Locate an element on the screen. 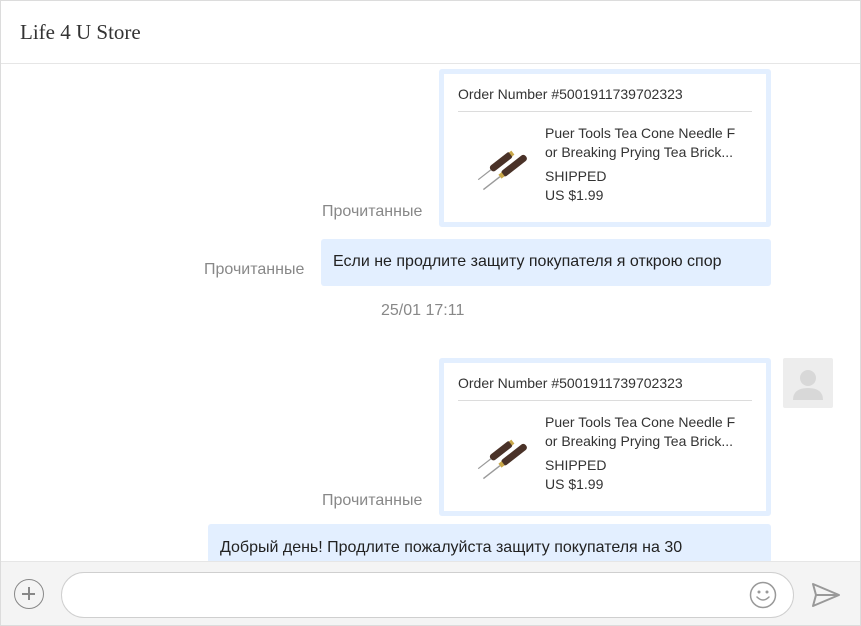 Image resolution: width=861 pixels, height=626 pixels. user-silhouette-icon is located at coordinates (808, 385).